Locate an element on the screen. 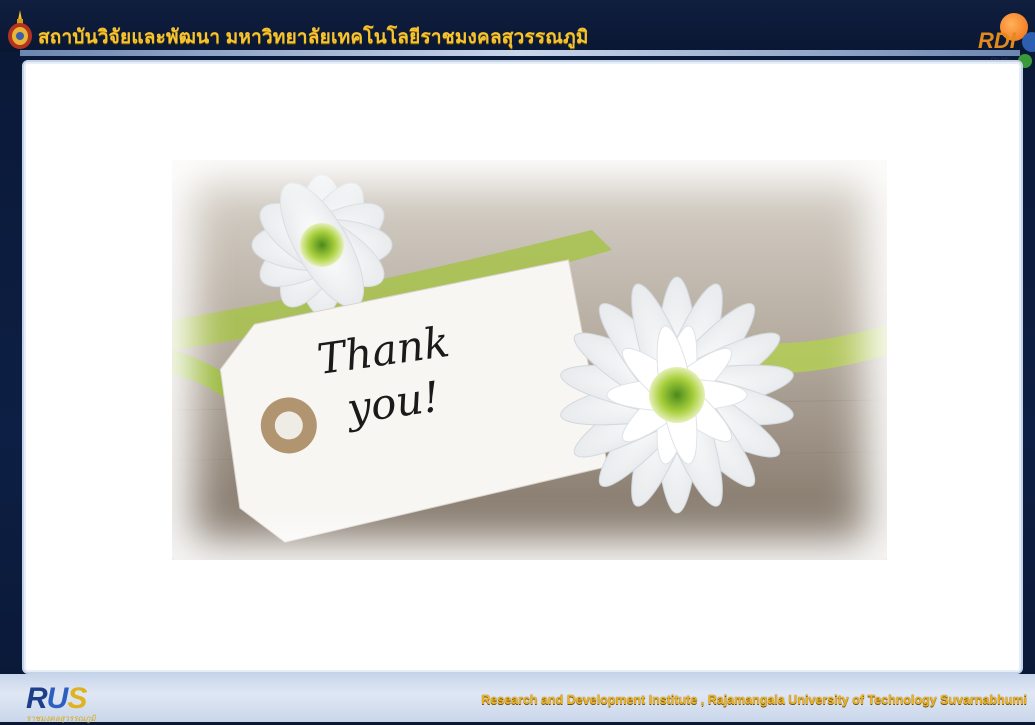  rus-logo: RUS is located at coordinates (56, 699).